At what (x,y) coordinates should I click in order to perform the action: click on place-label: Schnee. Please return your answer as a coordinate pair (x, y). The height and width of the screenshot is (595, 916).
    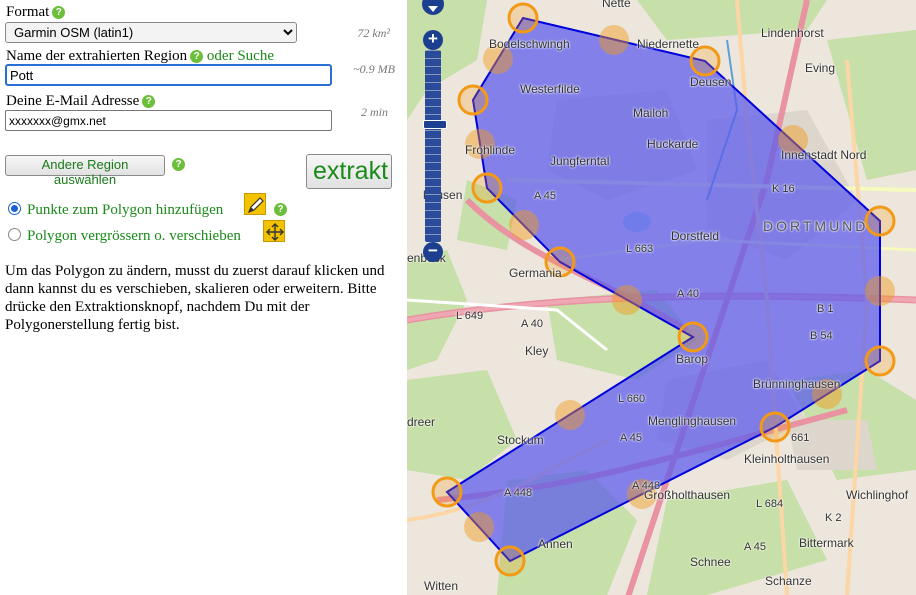
    Looking at the image, I should click on (710, 562).